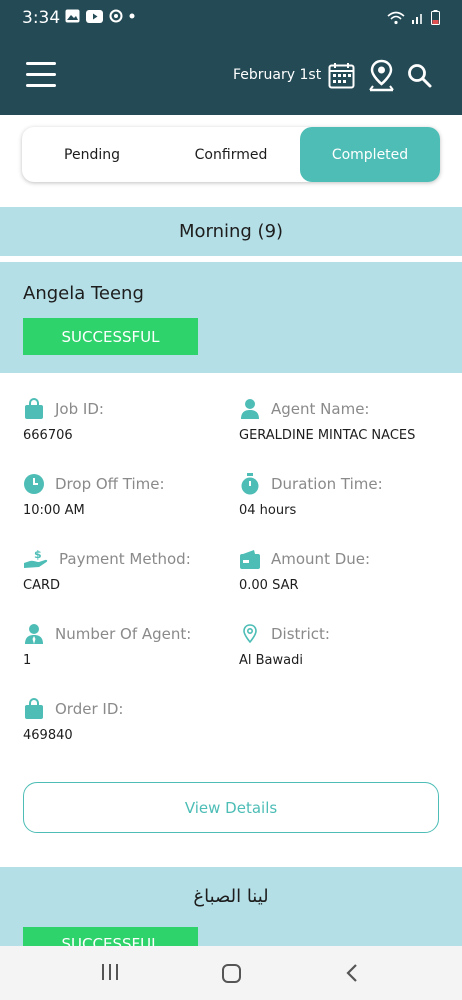 This screenshot has width=462, height=1000. Describe the element at coordinates (349, 495) in the screenshot. I see `duration-time-field: Duration Time: 04 hours` at that location.